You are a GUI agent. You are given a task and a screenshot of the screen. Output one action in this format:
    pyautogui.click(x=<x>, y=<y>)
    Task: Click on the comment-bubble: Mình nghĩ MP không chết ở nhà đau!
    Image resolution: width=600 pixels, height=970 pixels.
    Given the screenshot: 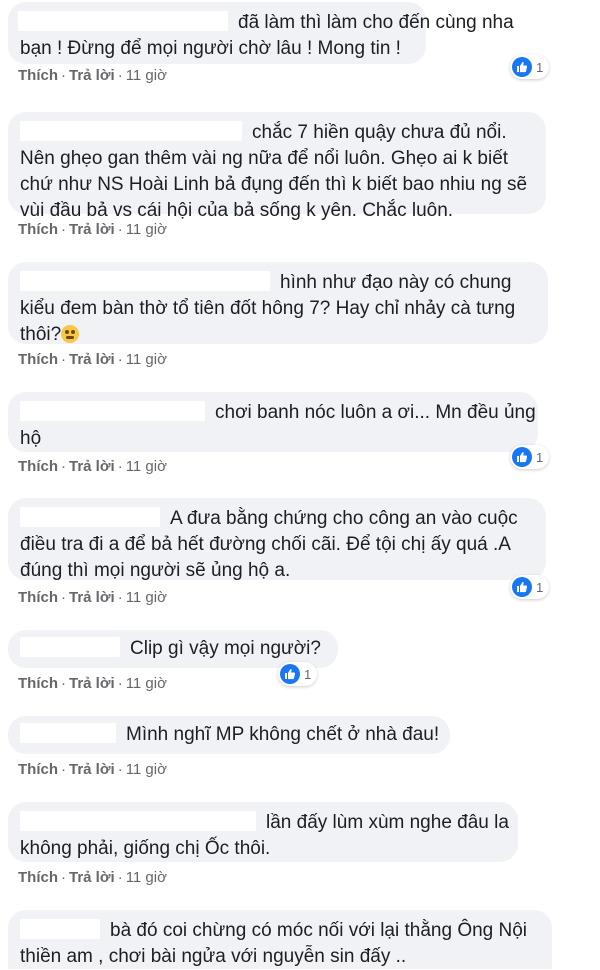 What is the action you would take?
    pyautogui.click(x=229, y=735)
    